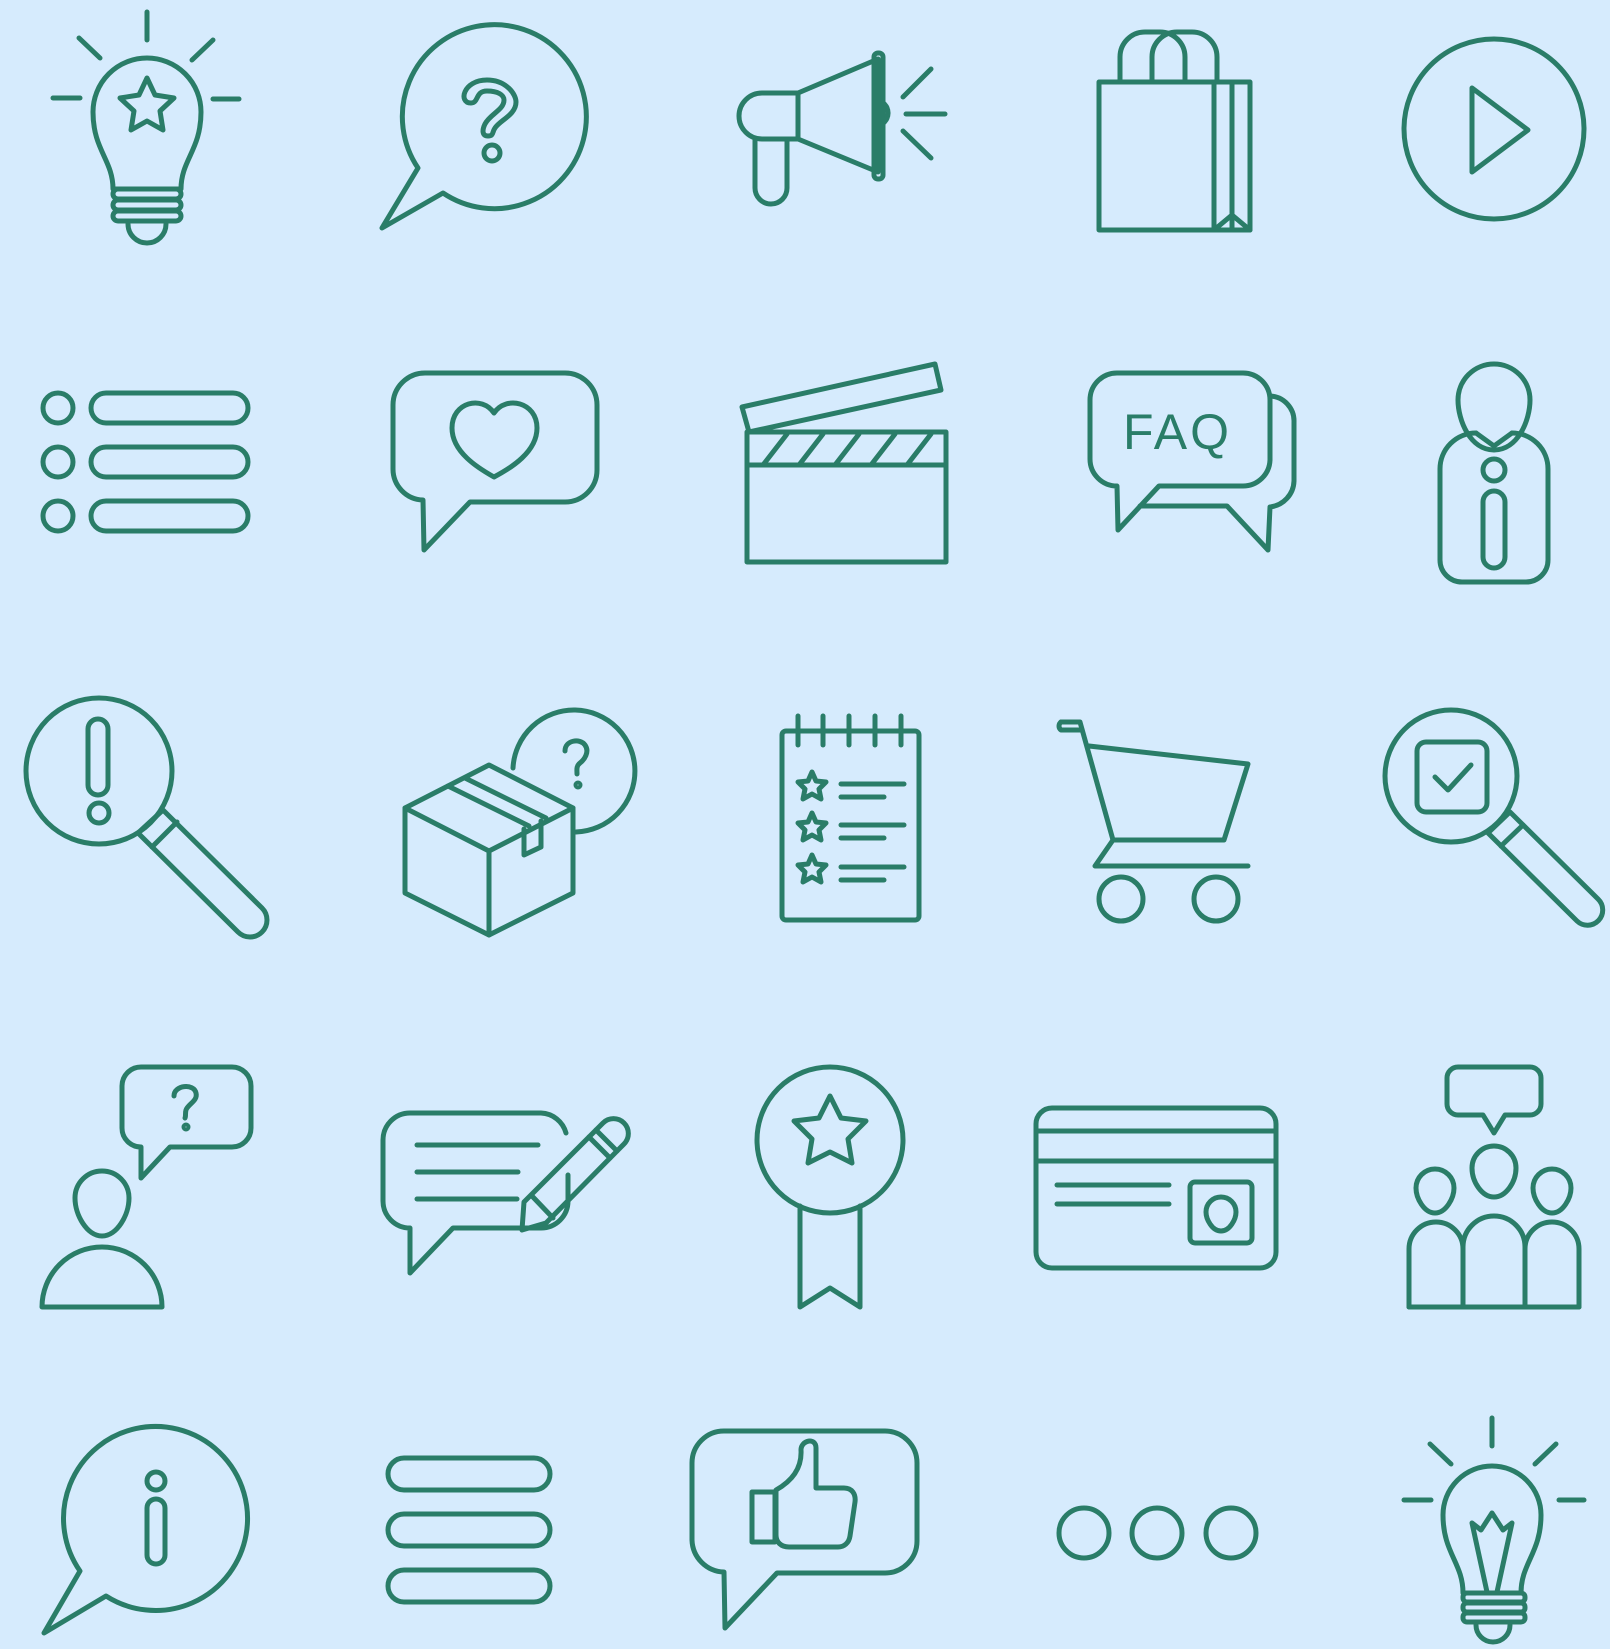 This screenshot has width=1610, height=1649. What do you see at coordinates (145, 462) in the screenshot?
I see `list-icon` at bounding box center [145, 462].